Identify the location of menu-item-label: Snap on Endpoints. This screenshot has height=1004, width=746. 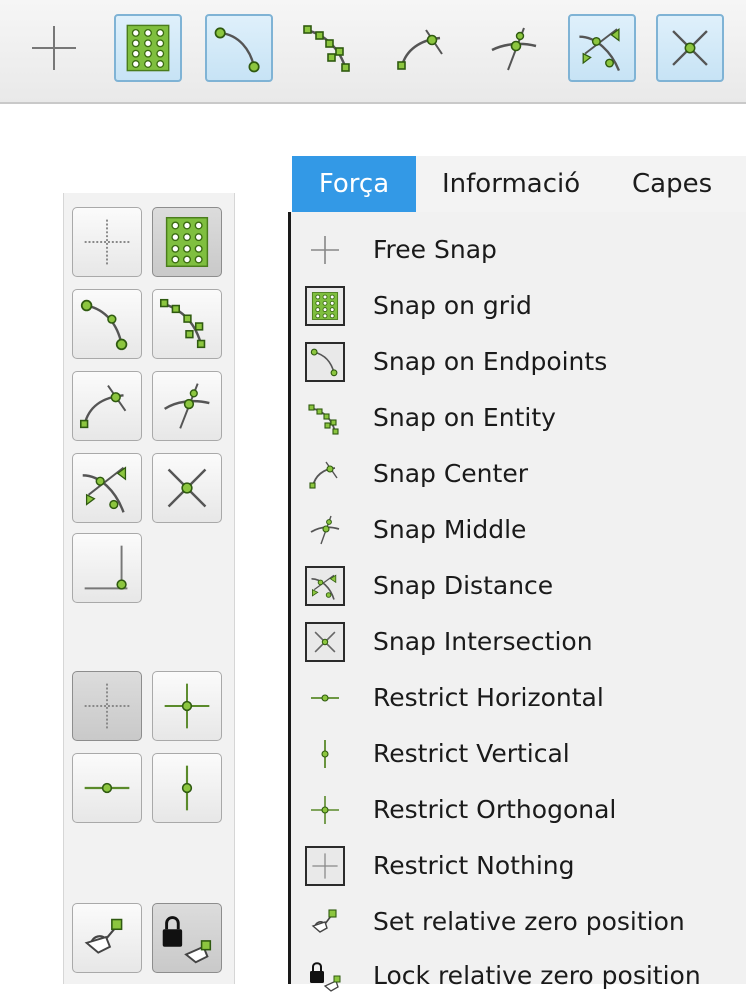
(490, 361).